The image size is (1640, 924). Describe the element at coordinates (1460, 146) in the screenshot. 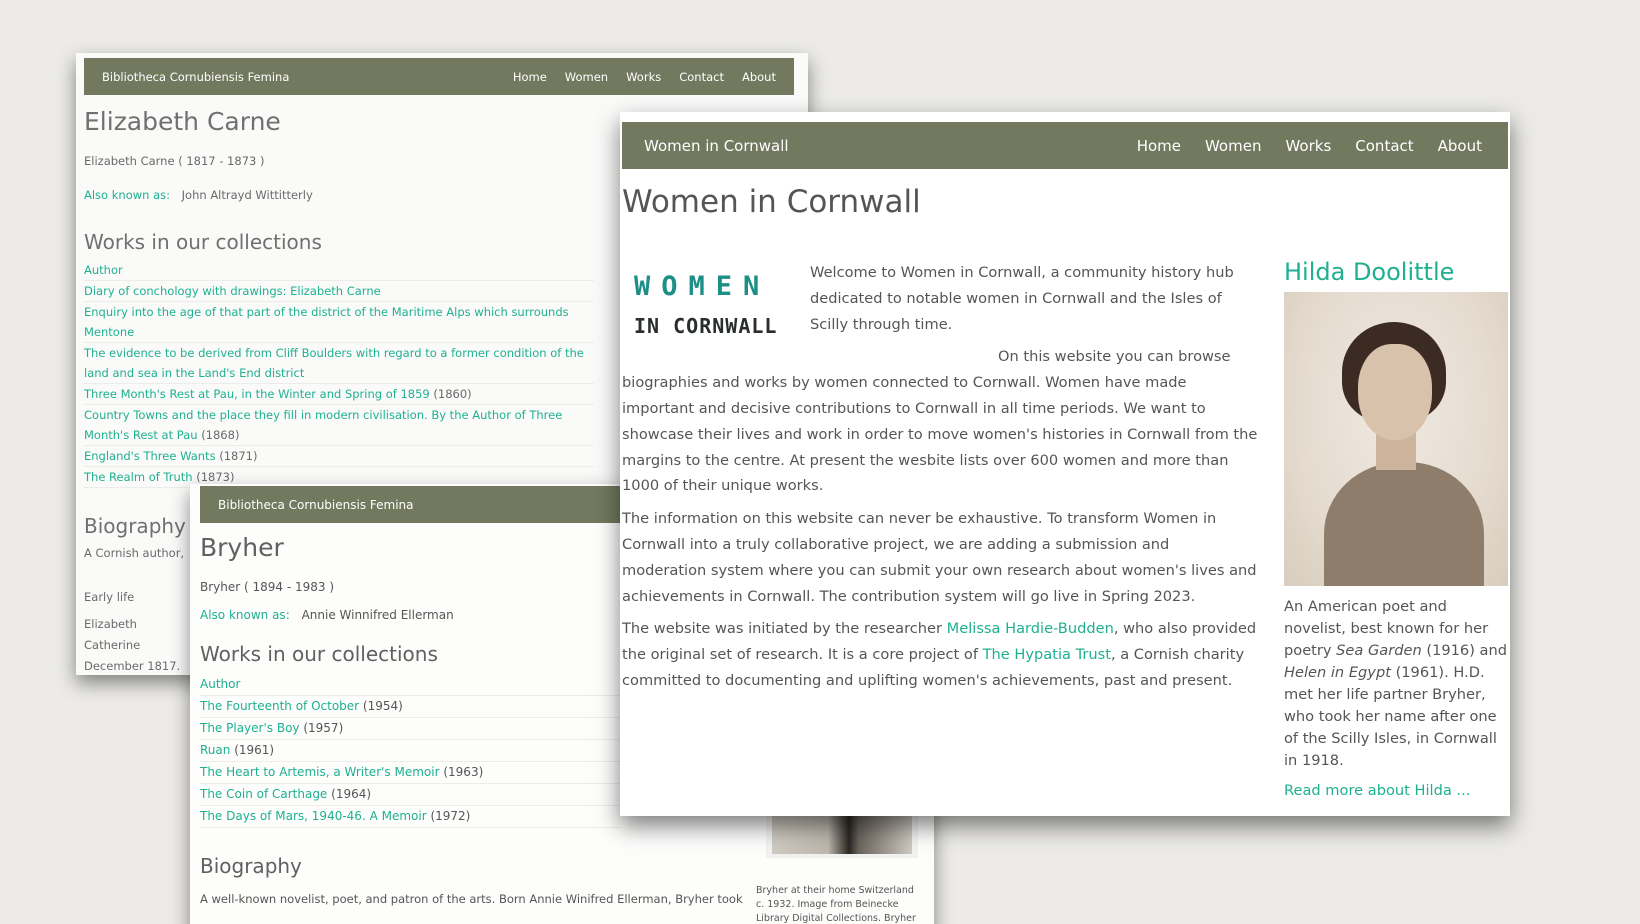

I see `wic-nav-about: About` at that location.